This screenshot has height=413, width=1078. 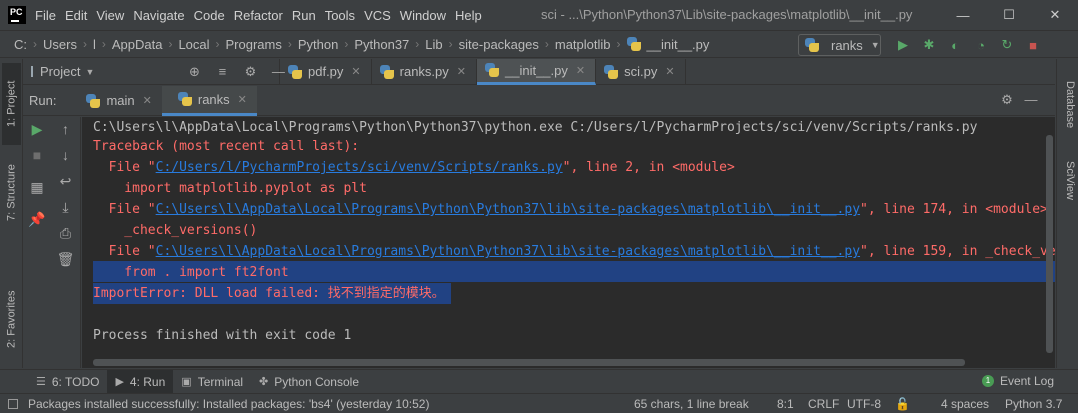 I want to click on scroll-to-end-icon: ⤓, so click(x=65, y=207).